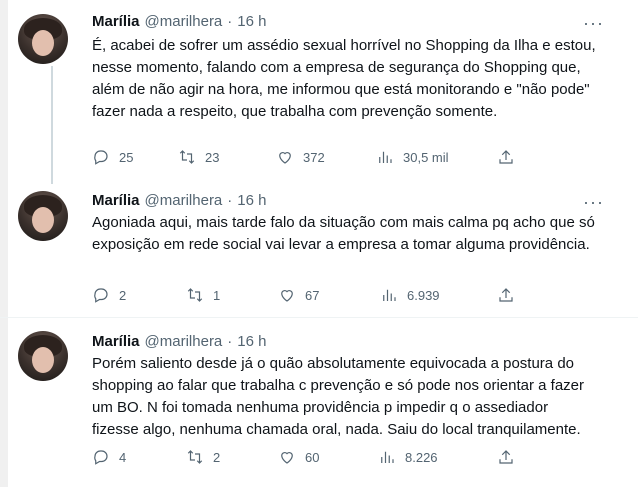 This screenshot has height=487, width=638. What do you see at coordinates (123, 457) in the screenshot?
I see `reply-count: 4` at bounding box center [123, 457].